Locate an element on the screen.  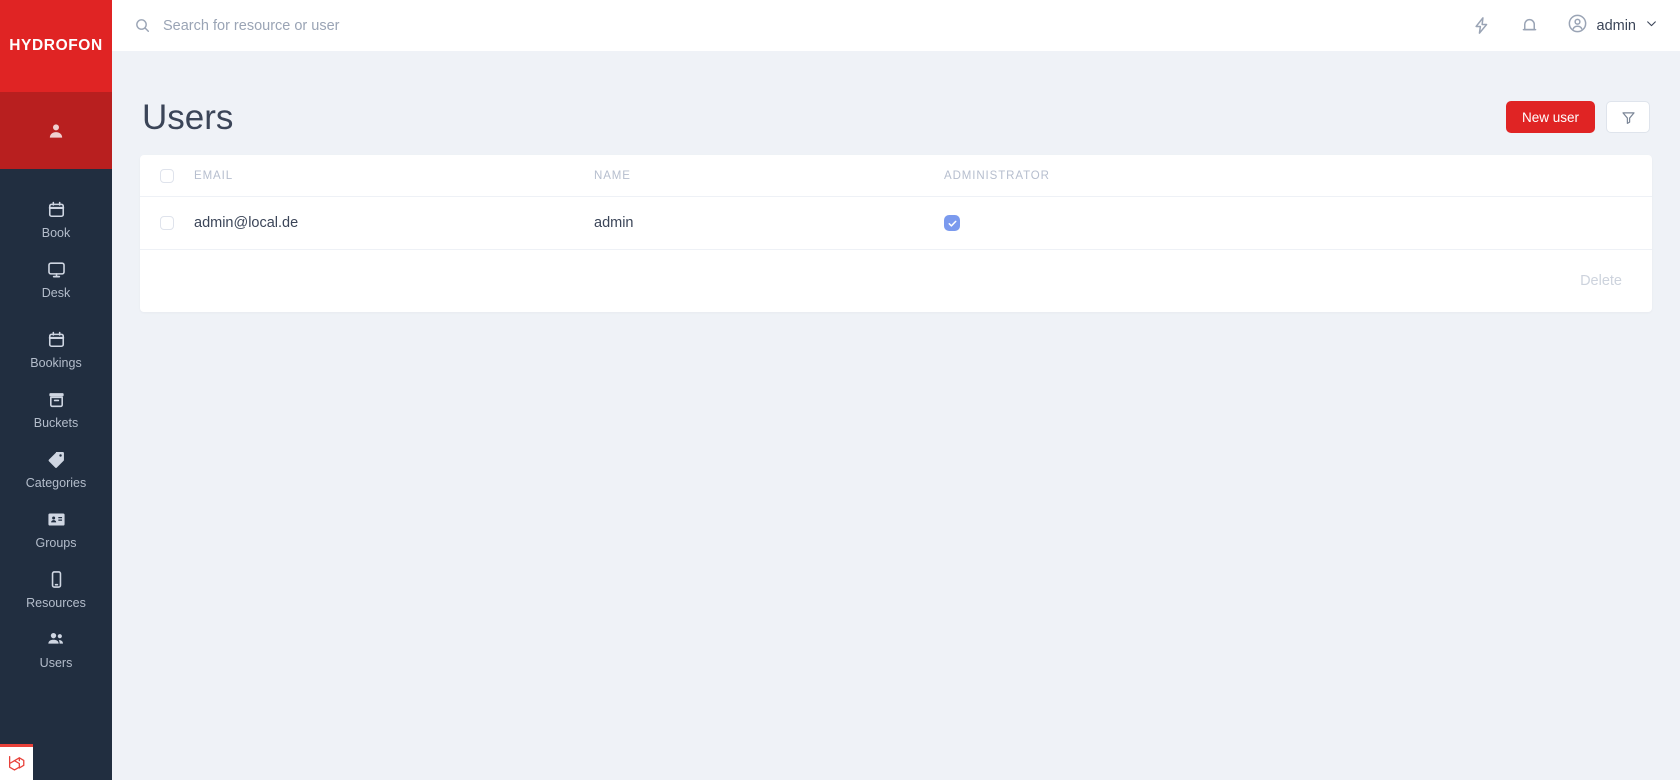
sidebar-item-categories: Categories is located at coordinates (56, 469).